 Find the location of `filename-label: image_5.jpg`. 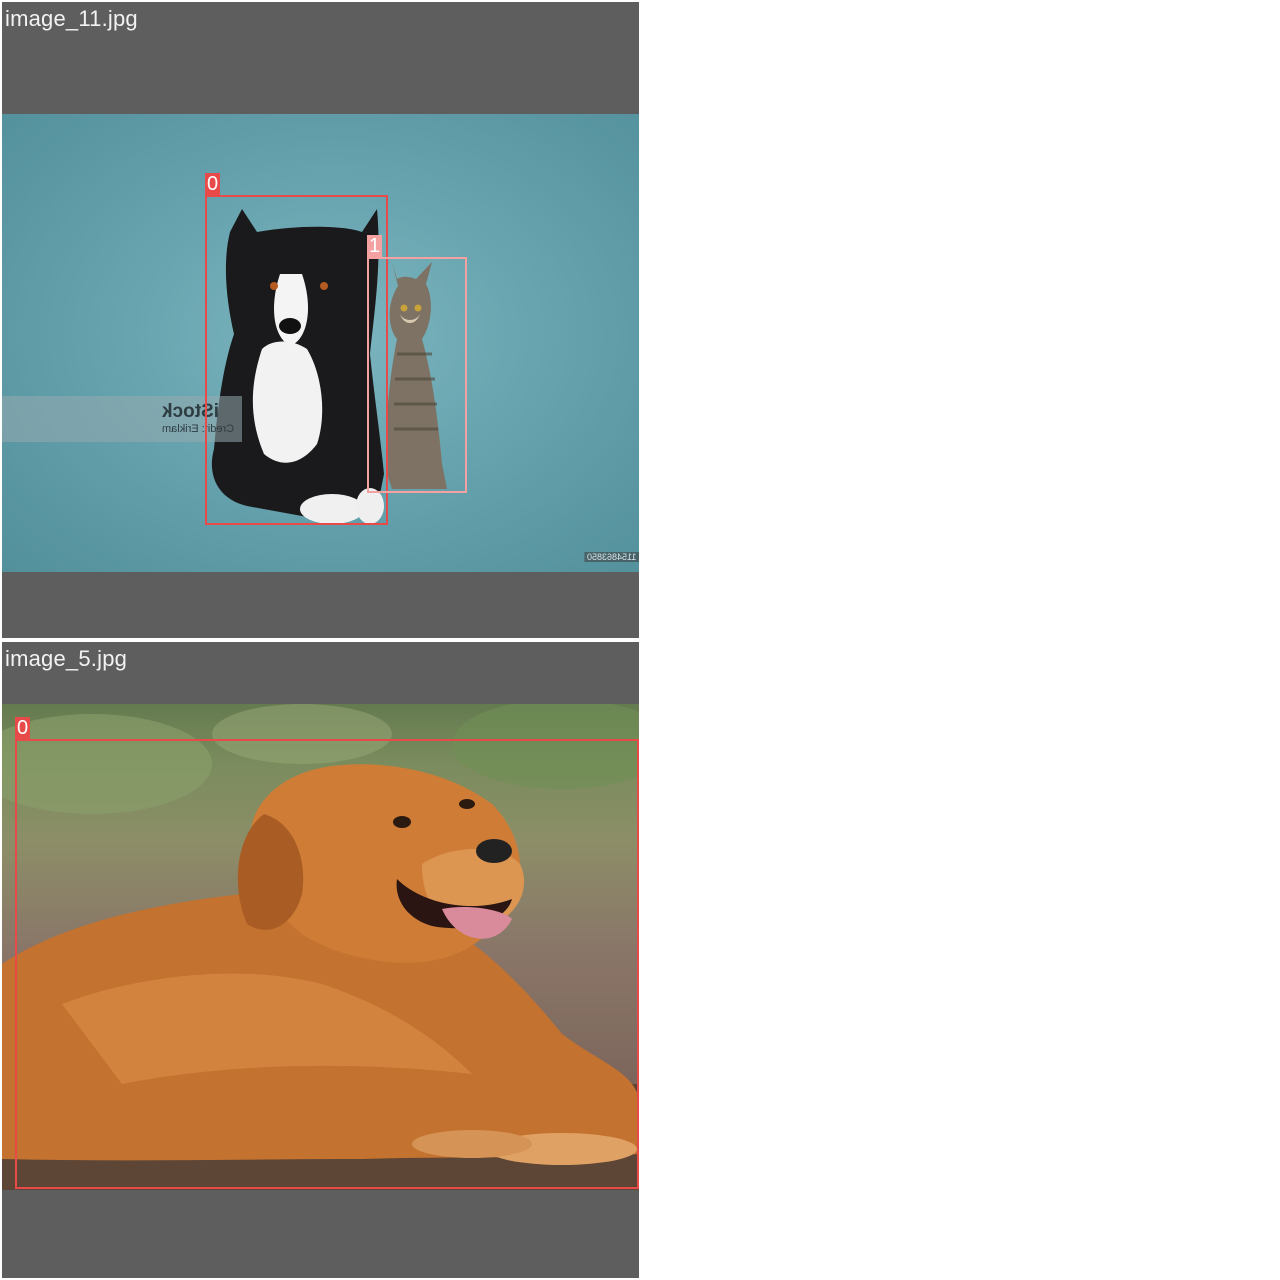

filename-label: image_5.jpg is located at coordinates (66, 658).